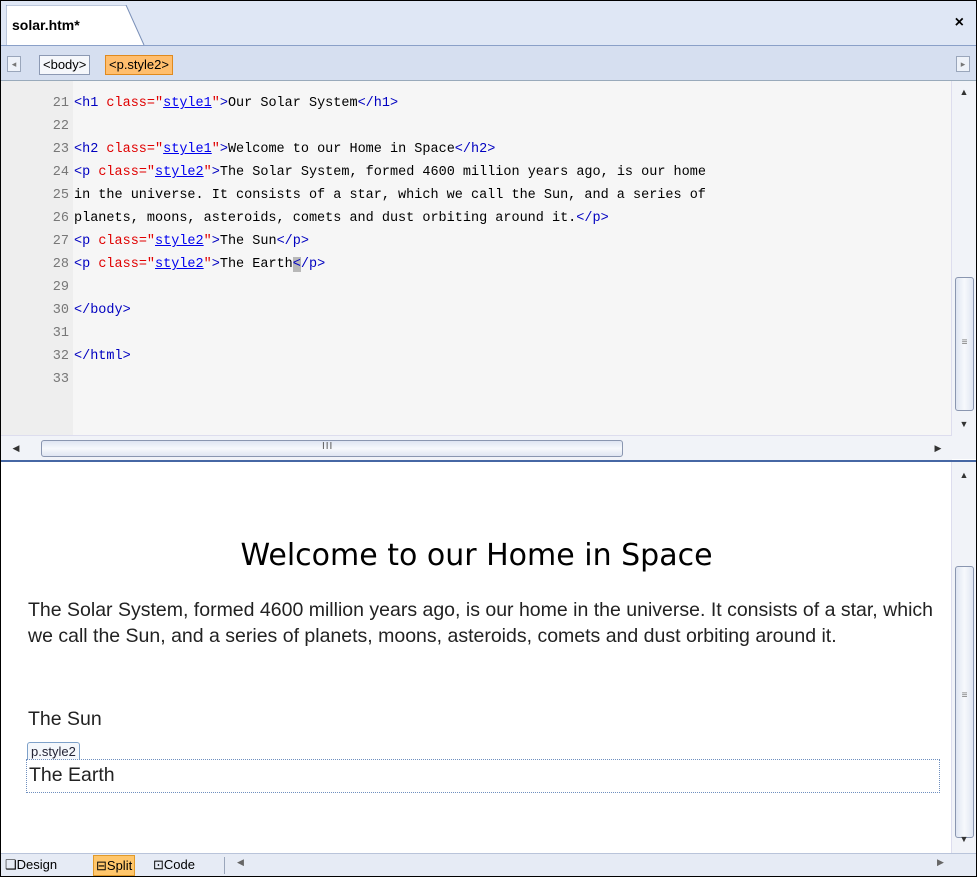 Image resolution: width=977 pixels, height=877 pixels. I want to click on design-earth-paragraph: The Earth, so click(72, 775).